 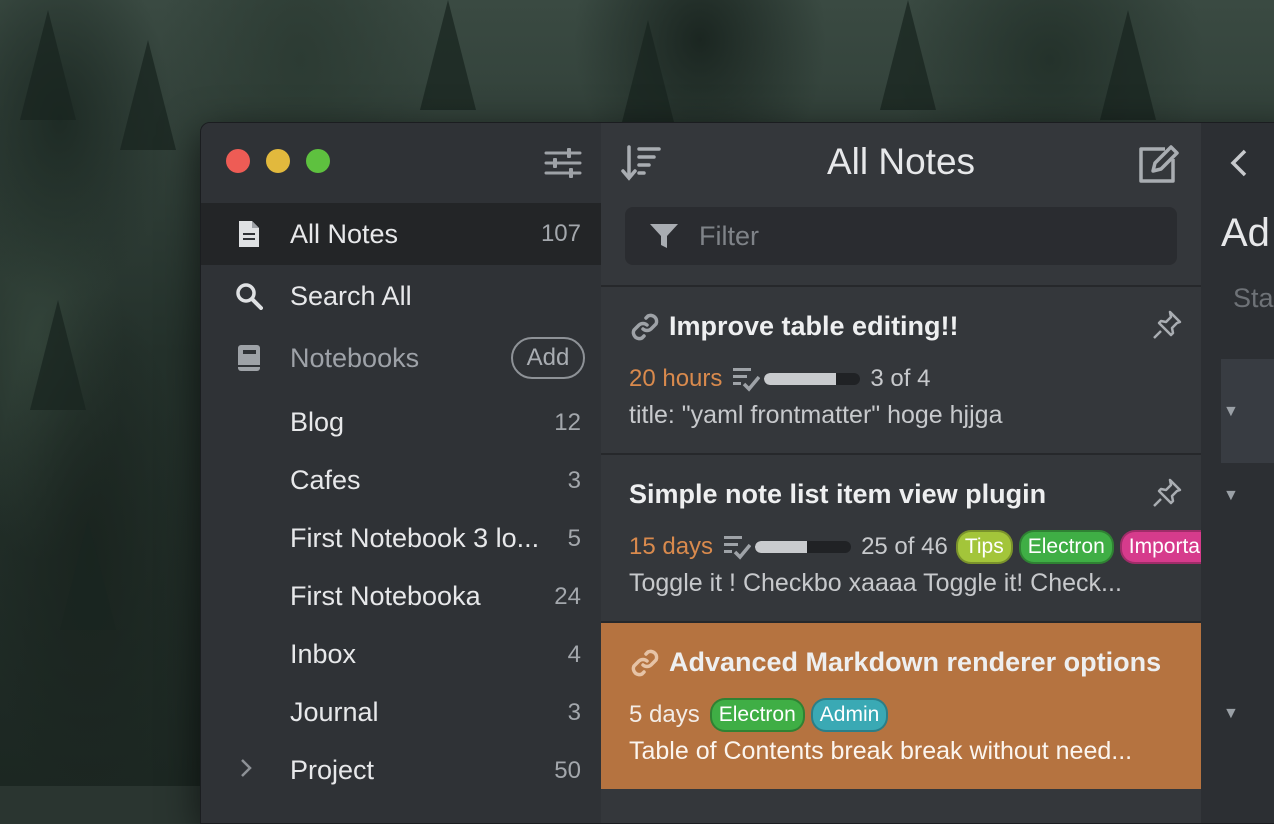 I want to click on note-list-header: All Notes, so click(x=901, y=163).